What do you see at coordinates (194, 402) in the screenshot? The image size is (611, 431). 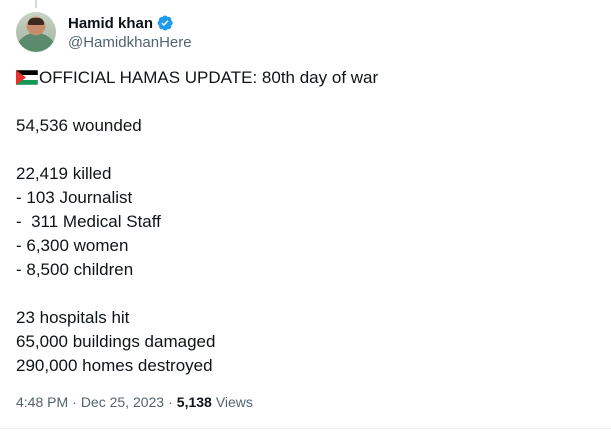 I see `views-count: 5,138` at bounding box center [194, 402].